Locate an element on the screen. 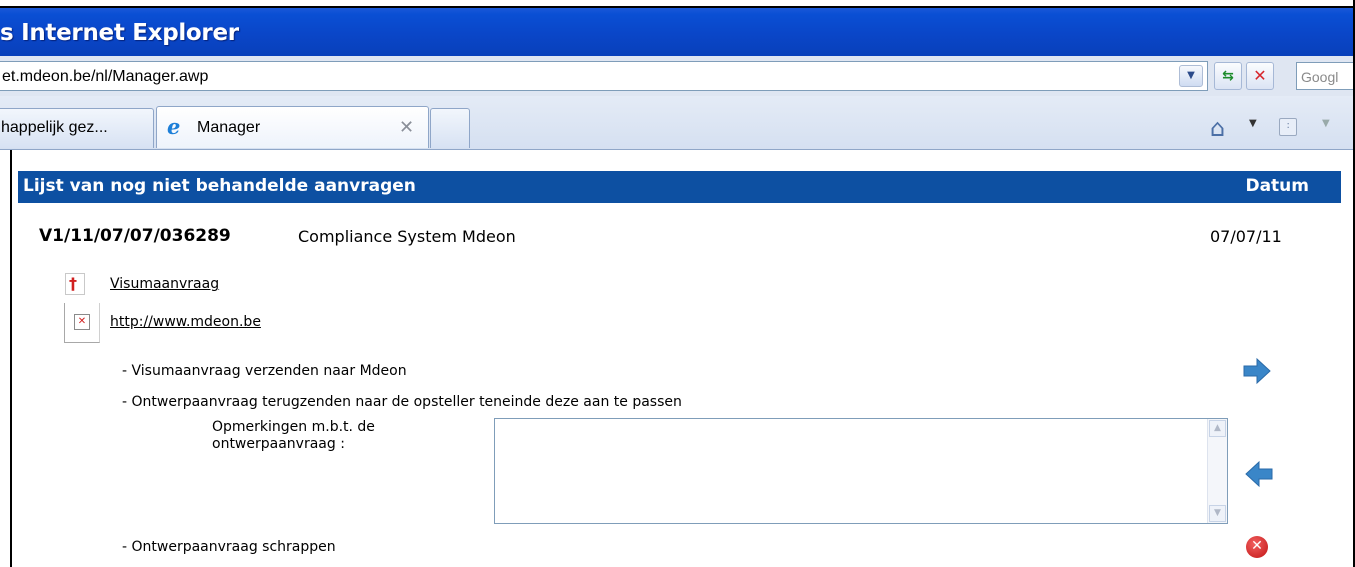 The height and width of the screenshot is (567, 1355). tab-row: happelijk gez... e Manager ✕ ⌂ ▼ ∶ ▼ is located at coordinates (676, 123).